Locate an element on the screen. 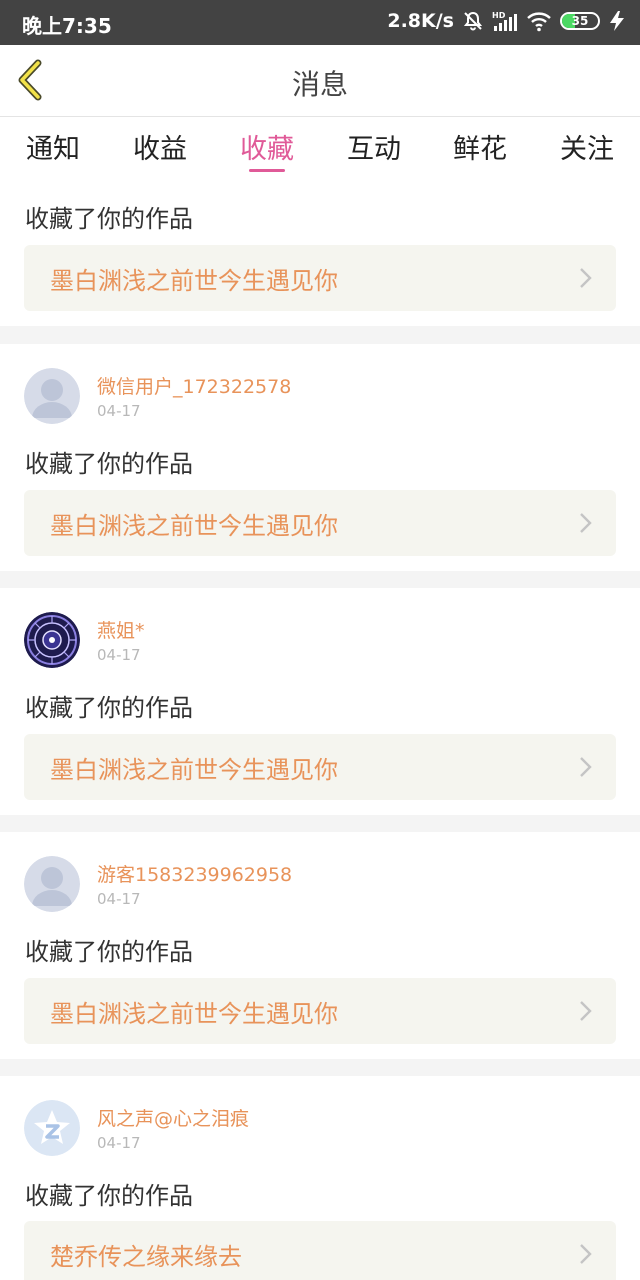 Image resolution: width=640 pixels, height=1280 pixels. zodiac-wheel-avatar-icon is located at coordinates (52, 640).